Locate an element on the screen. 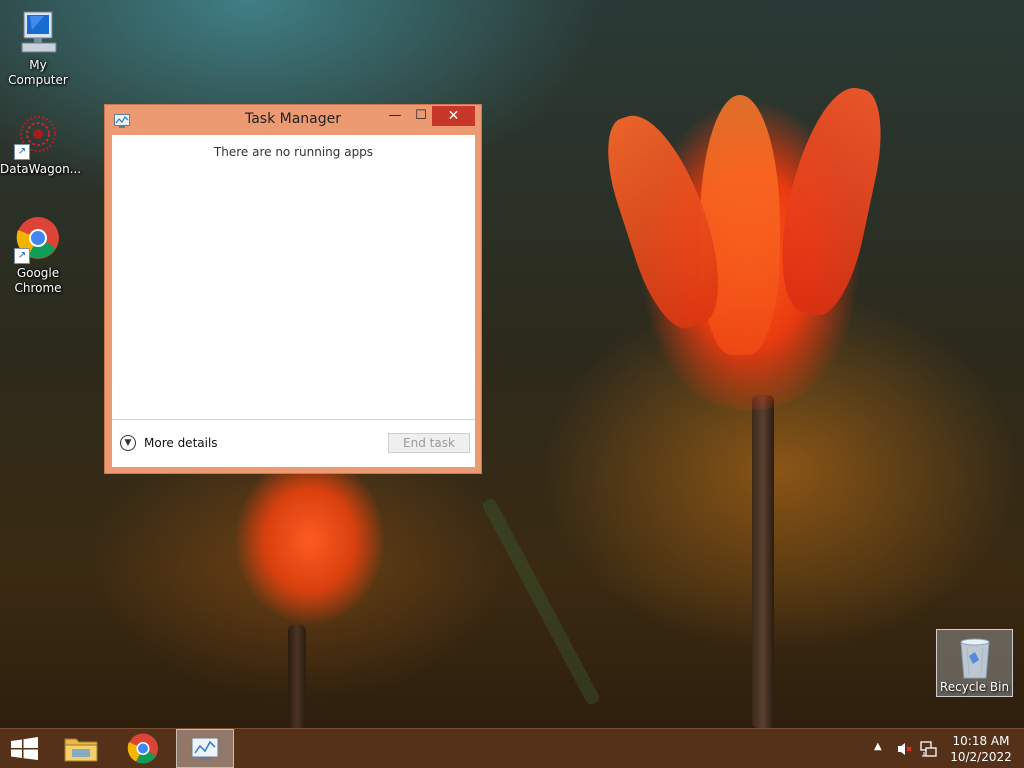  task-manager-icon is located at coordinates (205, 748).